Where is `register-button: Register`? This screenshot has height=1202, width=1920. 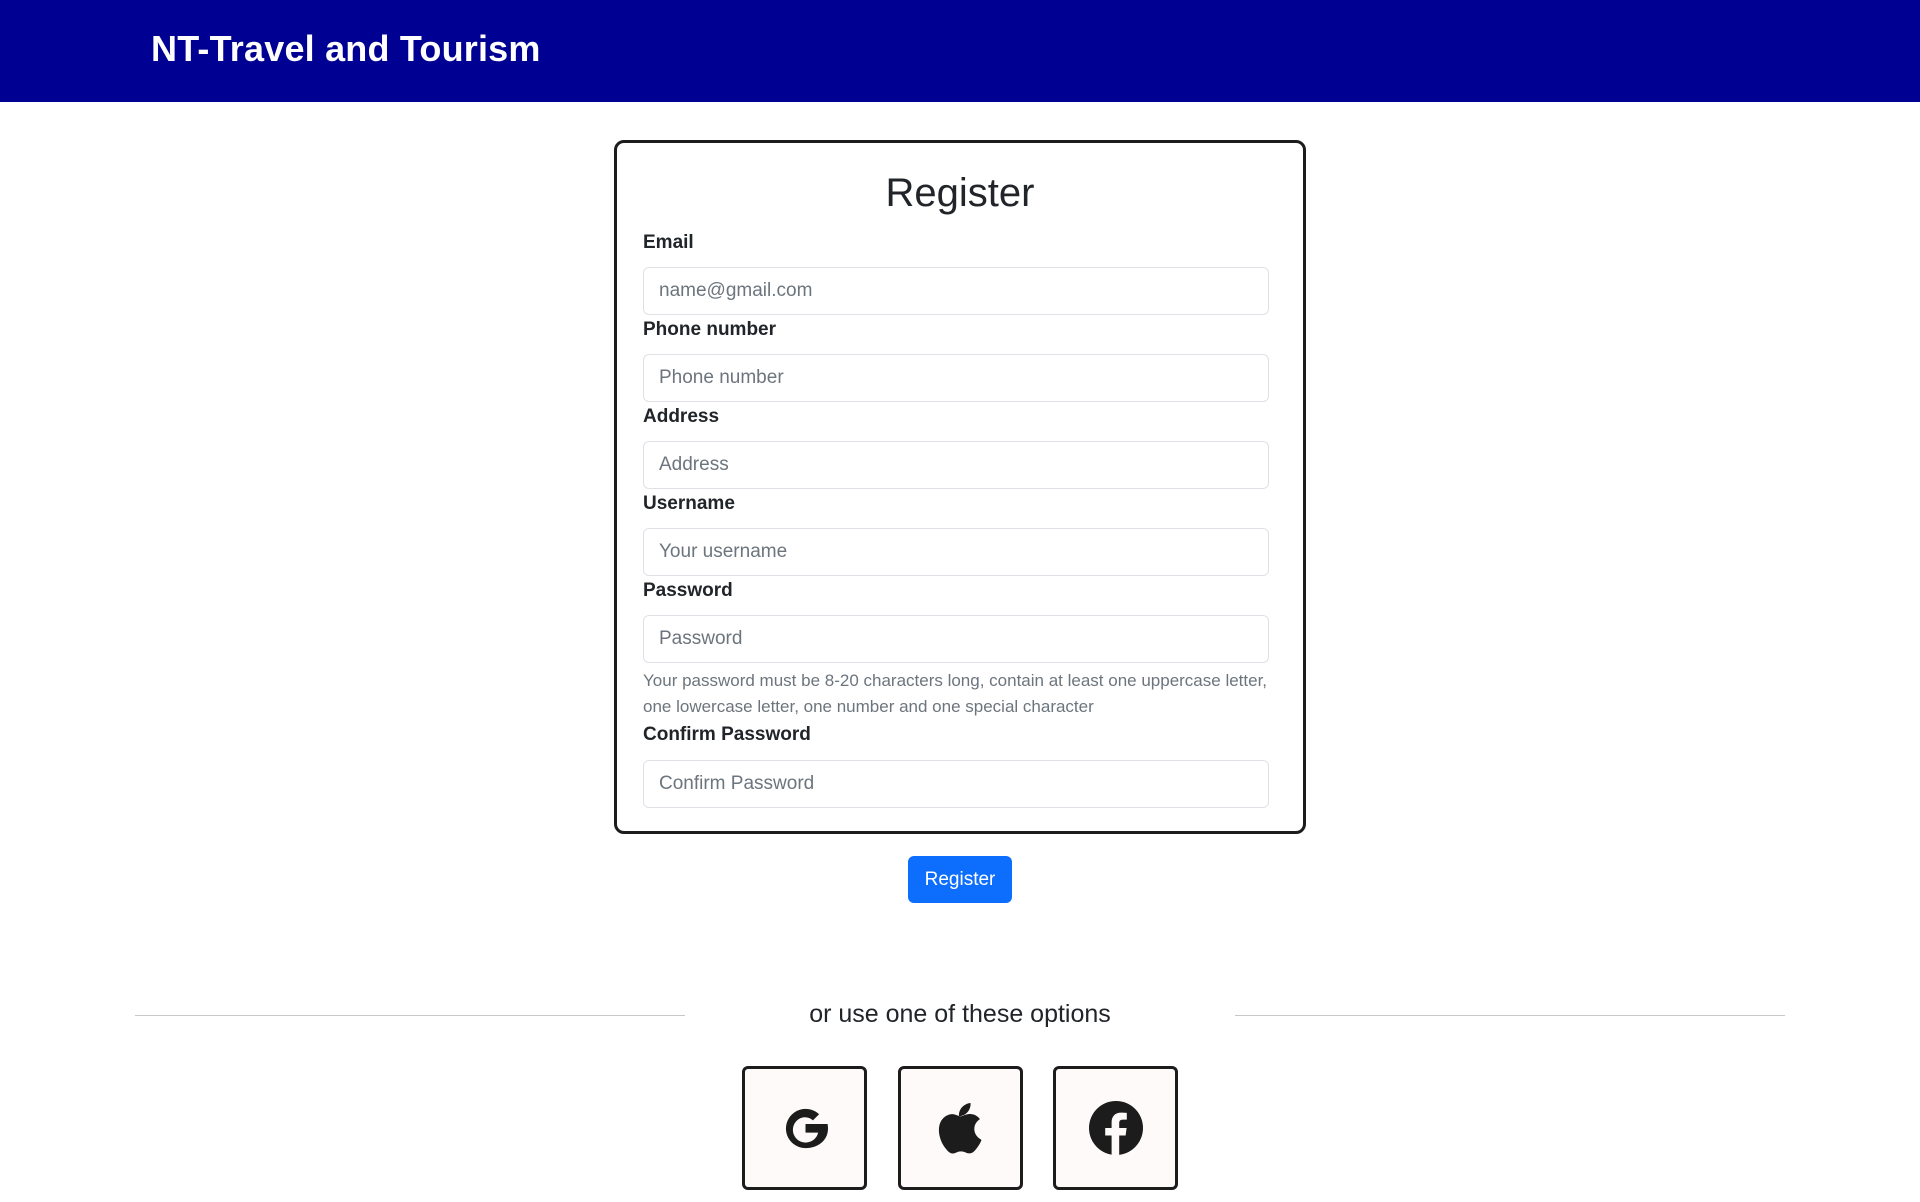
register-button: Register is located at coordinates (960, 879).